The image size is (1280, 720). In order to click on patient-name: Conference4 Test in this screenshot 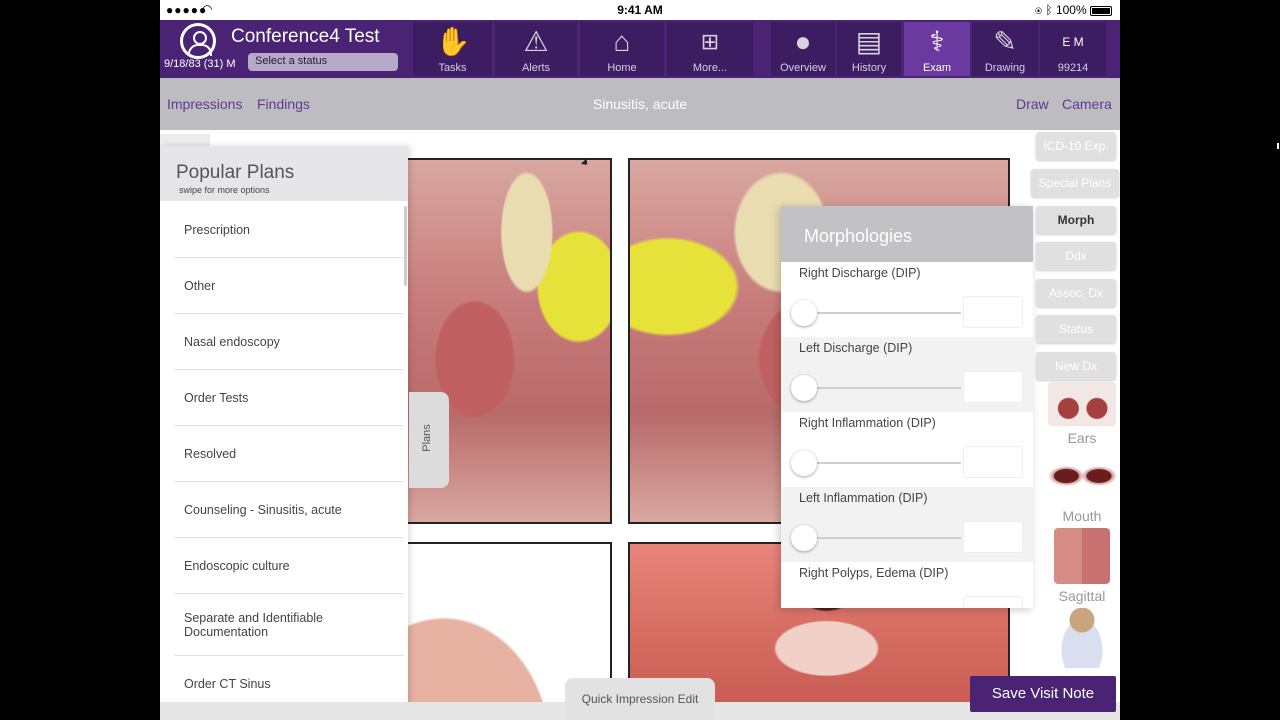, I will do `click(305, 37)`.